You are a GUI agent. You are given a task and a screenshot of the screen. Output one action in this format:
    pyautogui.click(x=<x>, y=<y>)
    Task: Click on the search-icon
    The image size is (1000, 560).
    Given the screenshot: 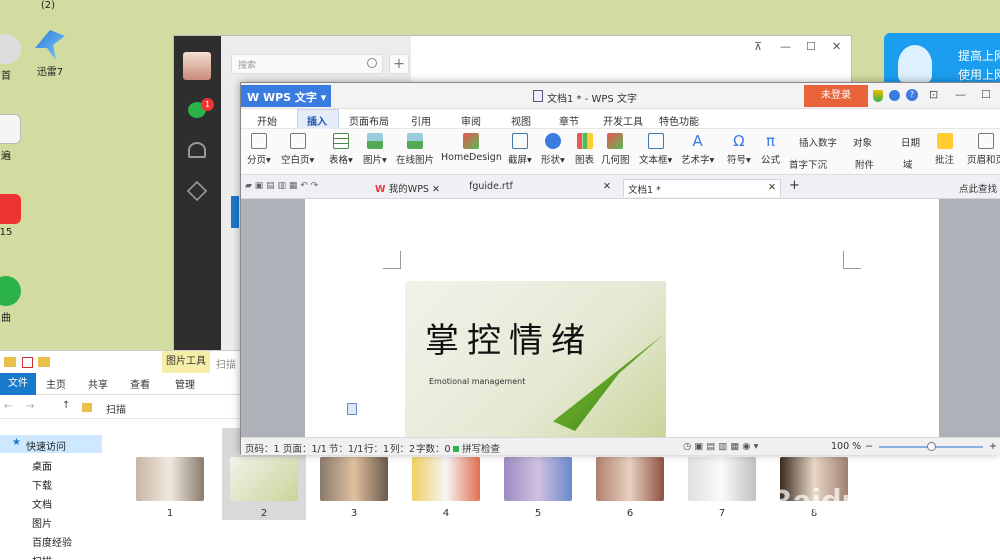 What is the action you would take?
    pyautogui.click(x=372, y=63)
    